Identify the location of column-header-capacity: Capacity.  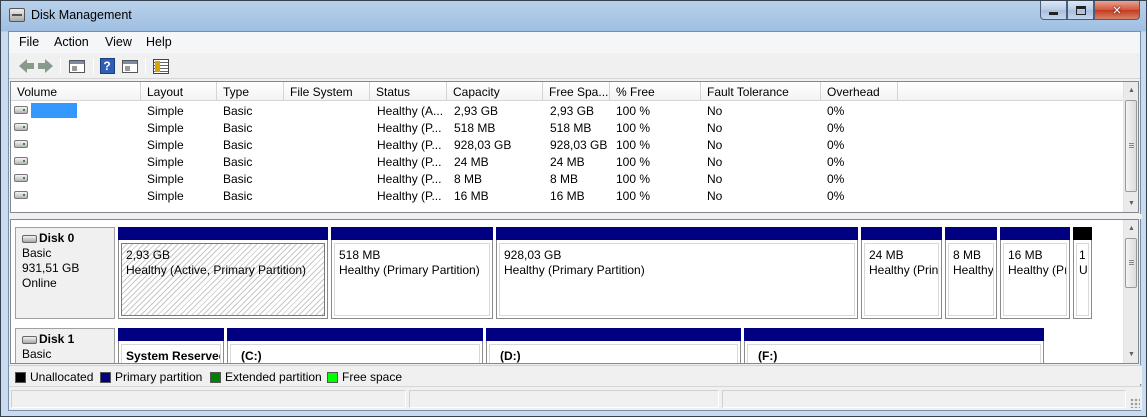
(495, 91).